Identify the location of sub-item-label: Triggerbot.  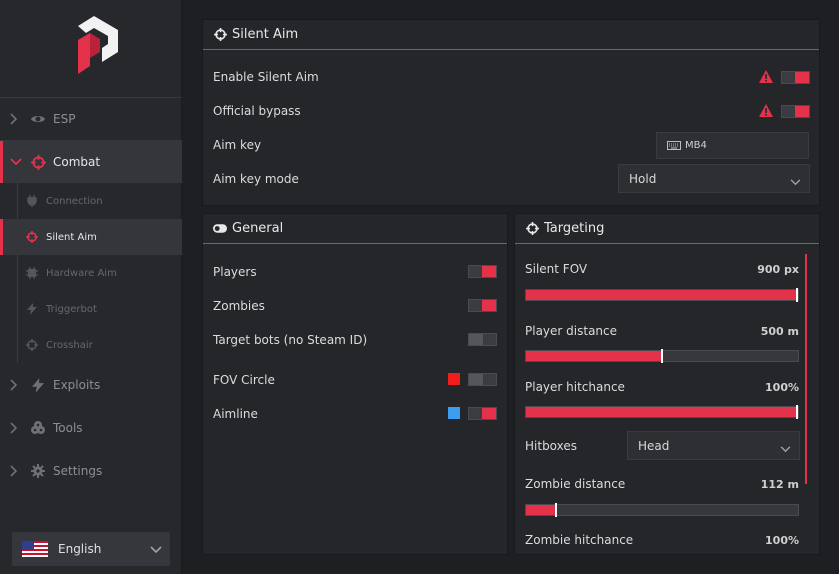
(71, 309).